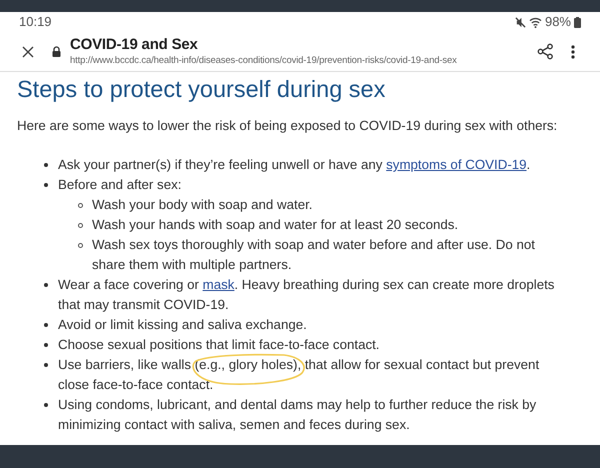 This screenshot has width=600, height=468. What do you see at coordinates (201, 89) in the screenshot?
I see `section-heading: Steps to protect yourself during sex` at bounding box center [201, 89].